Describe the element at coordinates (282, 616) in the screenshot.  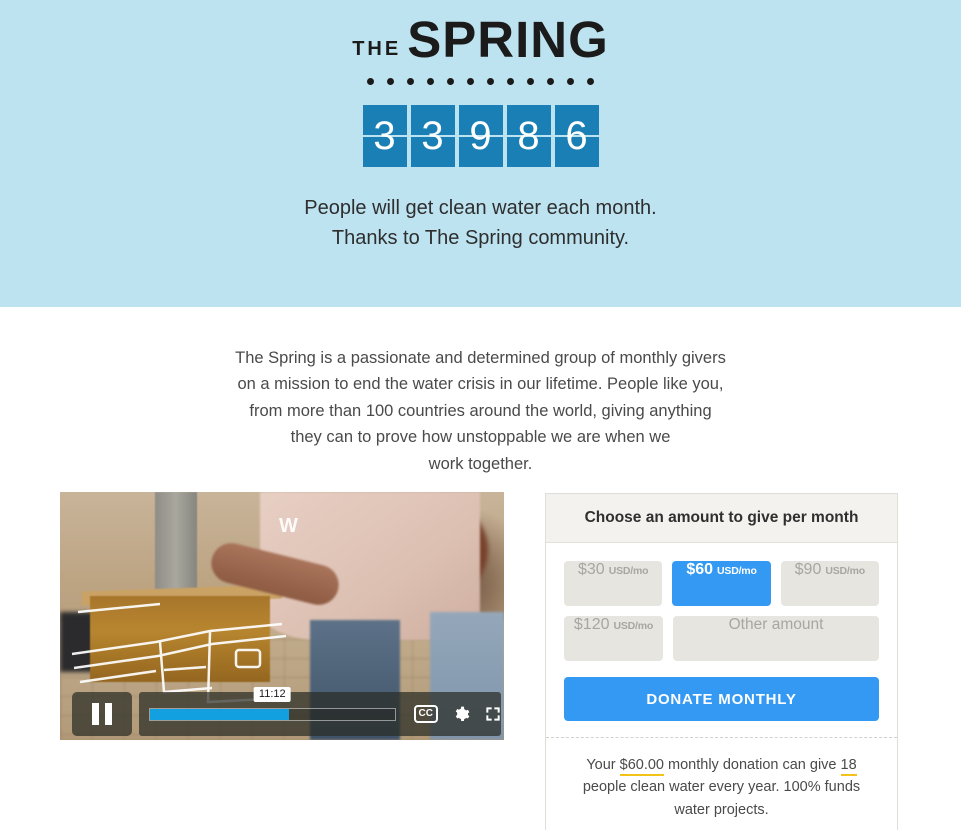
I see `video-player: W 11:12 CC` at that location.